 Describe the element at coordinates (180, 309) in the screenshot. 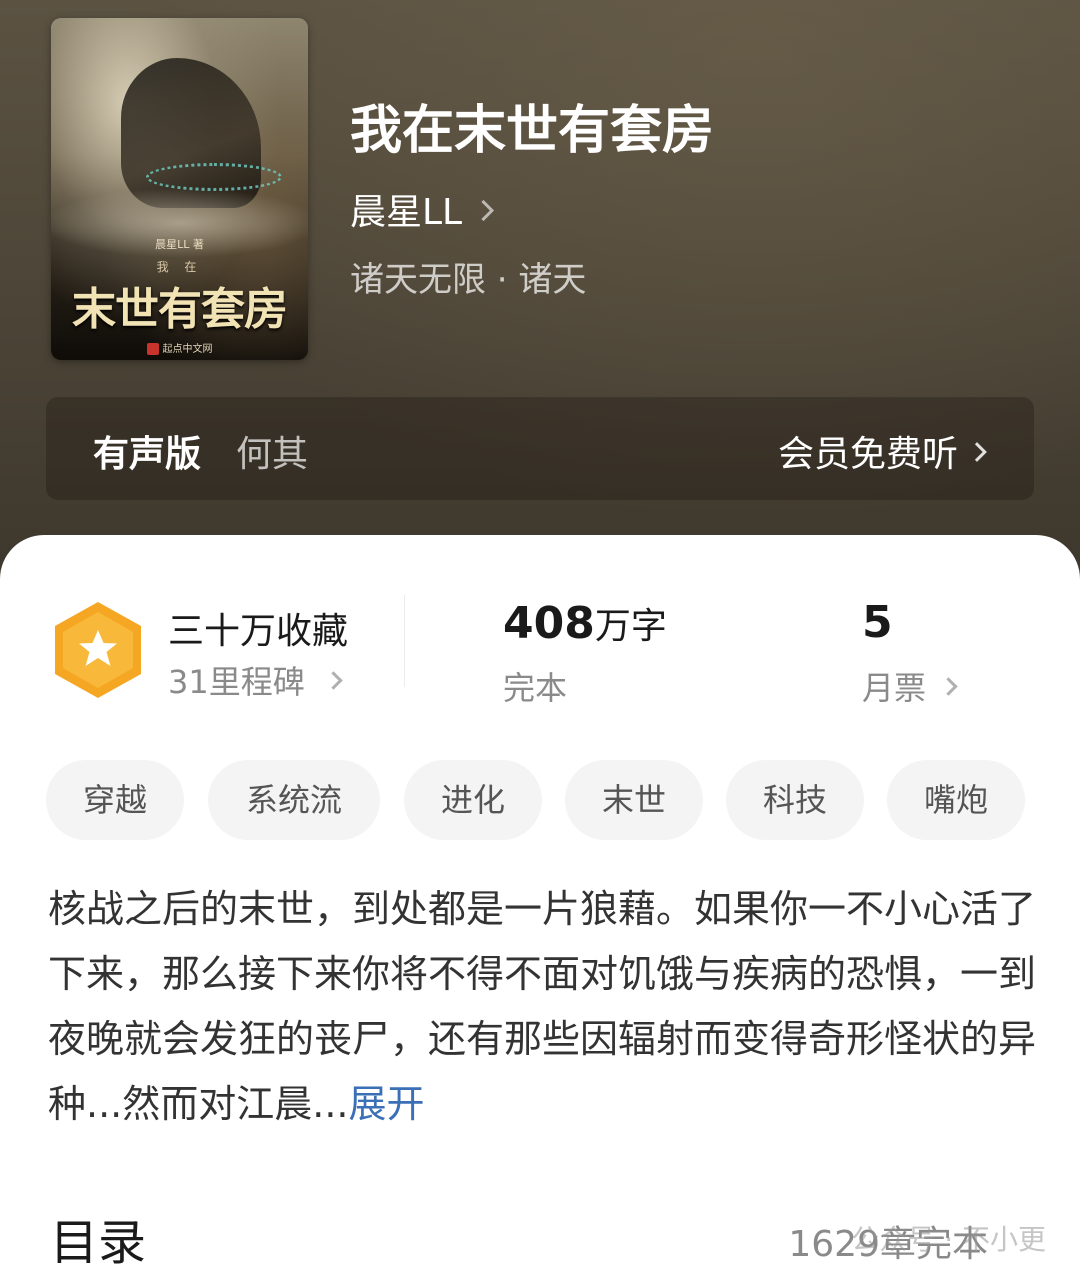

I see `cover-title: 末世有套房` at that location.